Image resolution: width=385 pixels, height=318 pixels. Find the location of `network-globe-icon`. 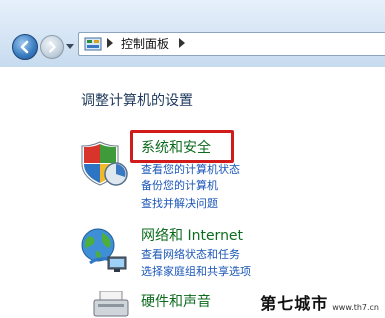

network-globe-icon is located at coordinates (105, 250).